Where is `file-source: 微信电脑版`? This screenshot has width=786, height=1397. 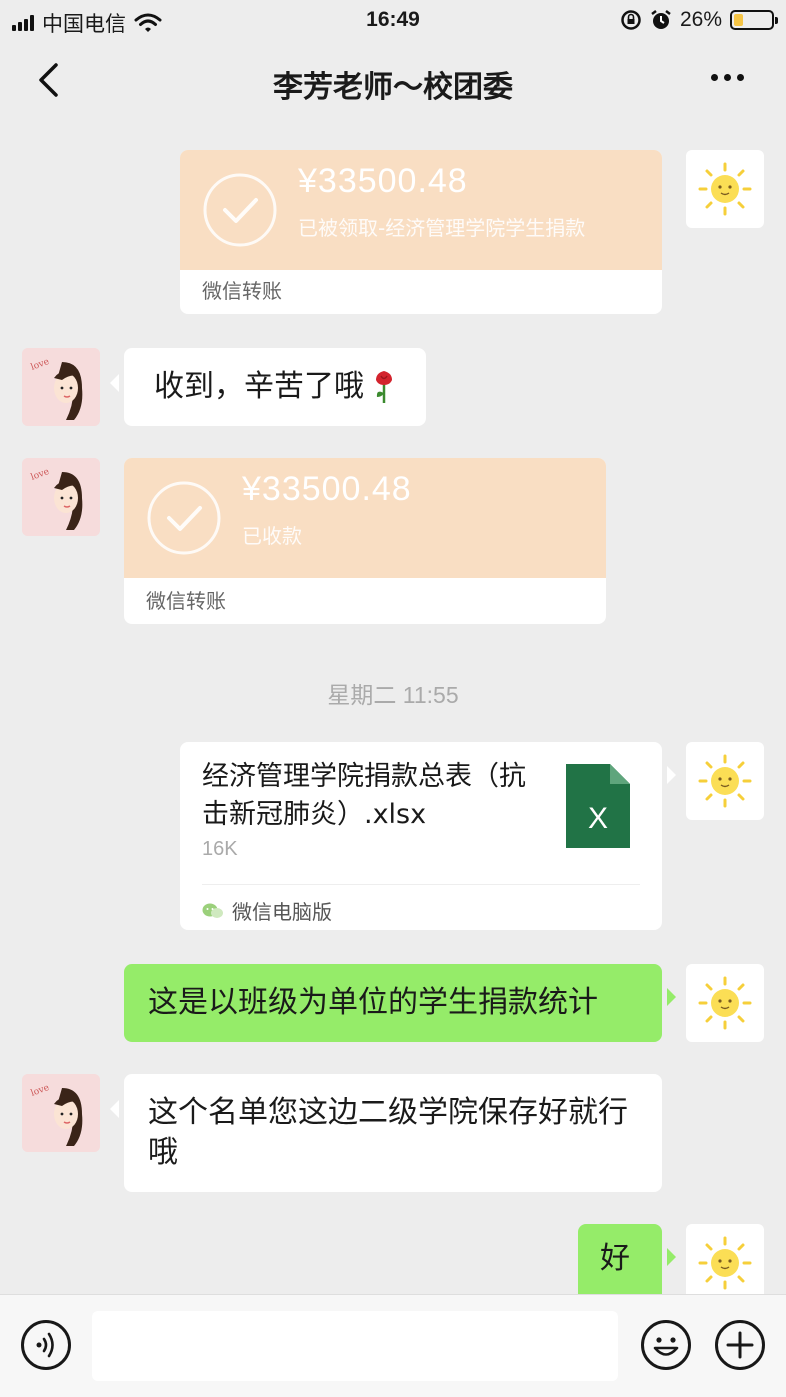
file-source: 微信电脑版 is located at coordinates (267, 910).